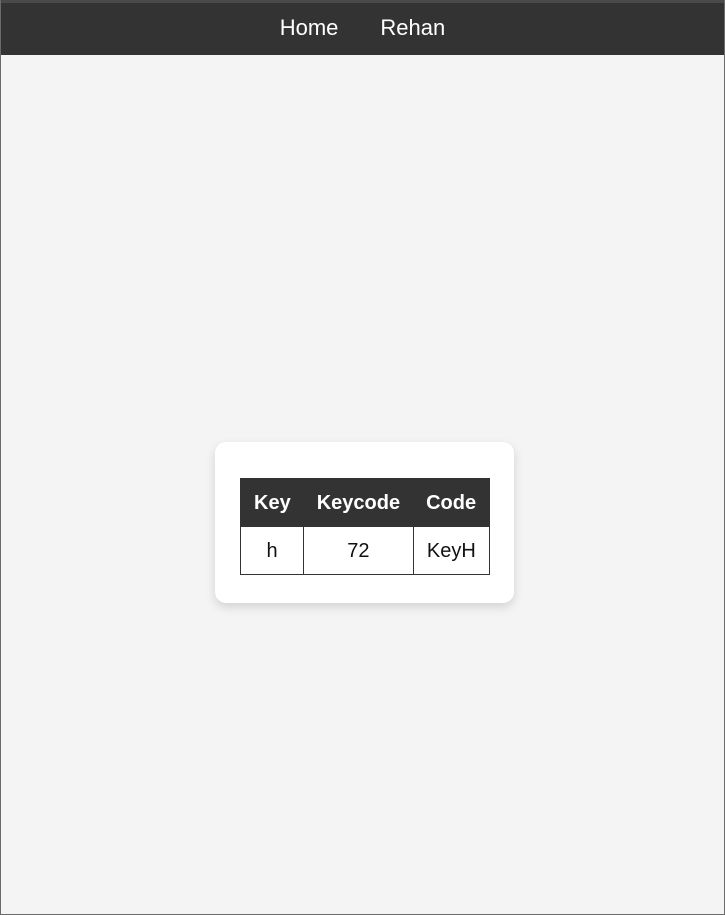 The height and width of the screenshot is (915, 725). Describe the element at coordinates (358, 550) in the screenshot. I see `cell-keycode-value: 72` at that location.